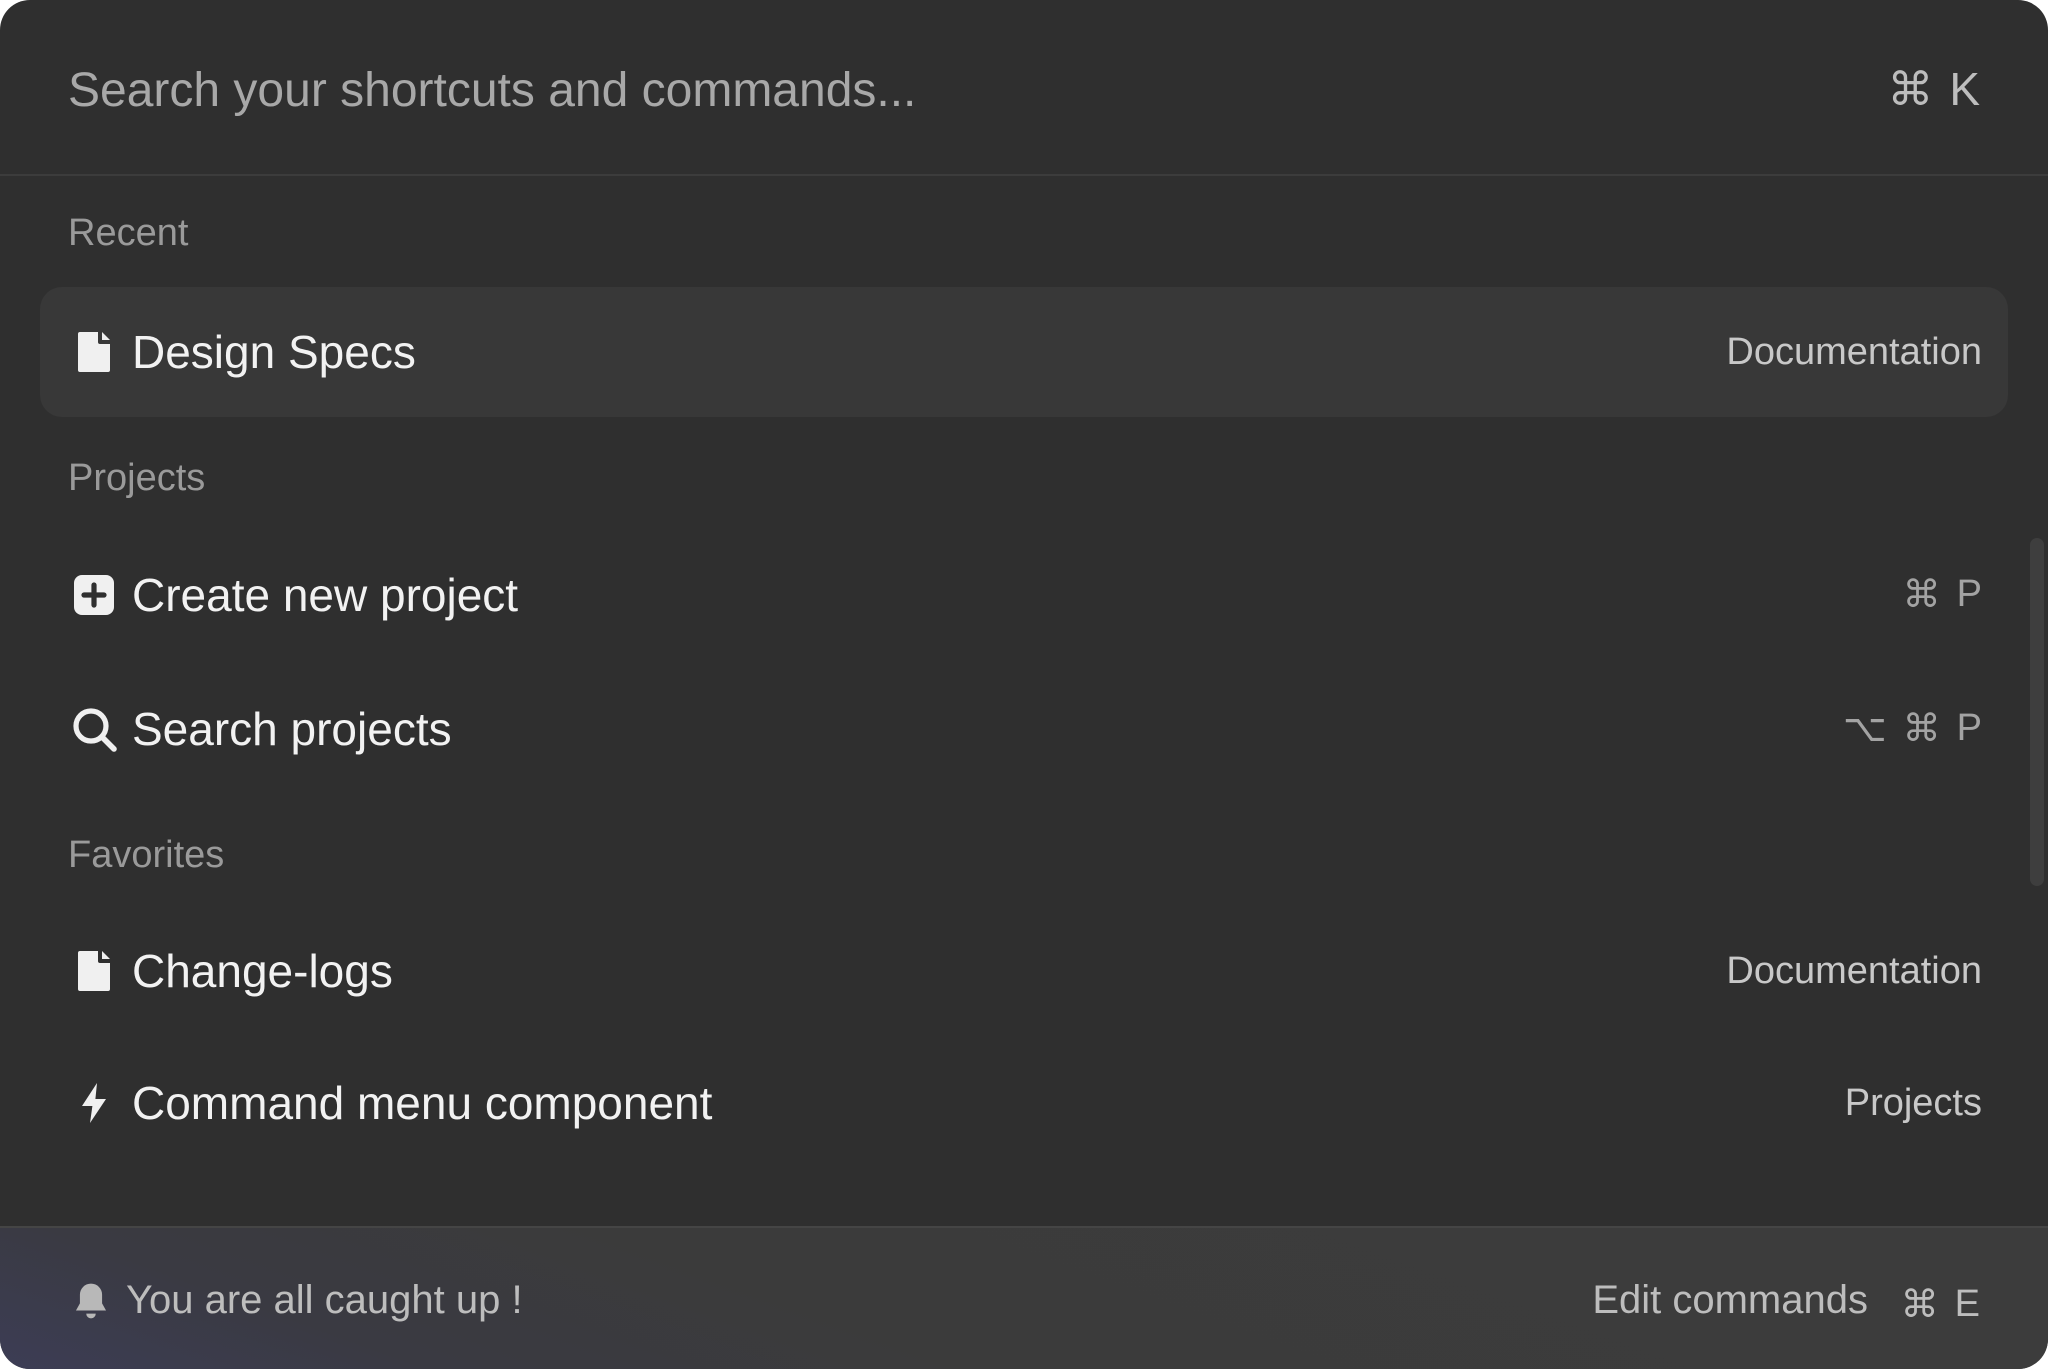 The image size is (2048, 1369). I want to click on item-category: Projects, so click(1913, 1103).